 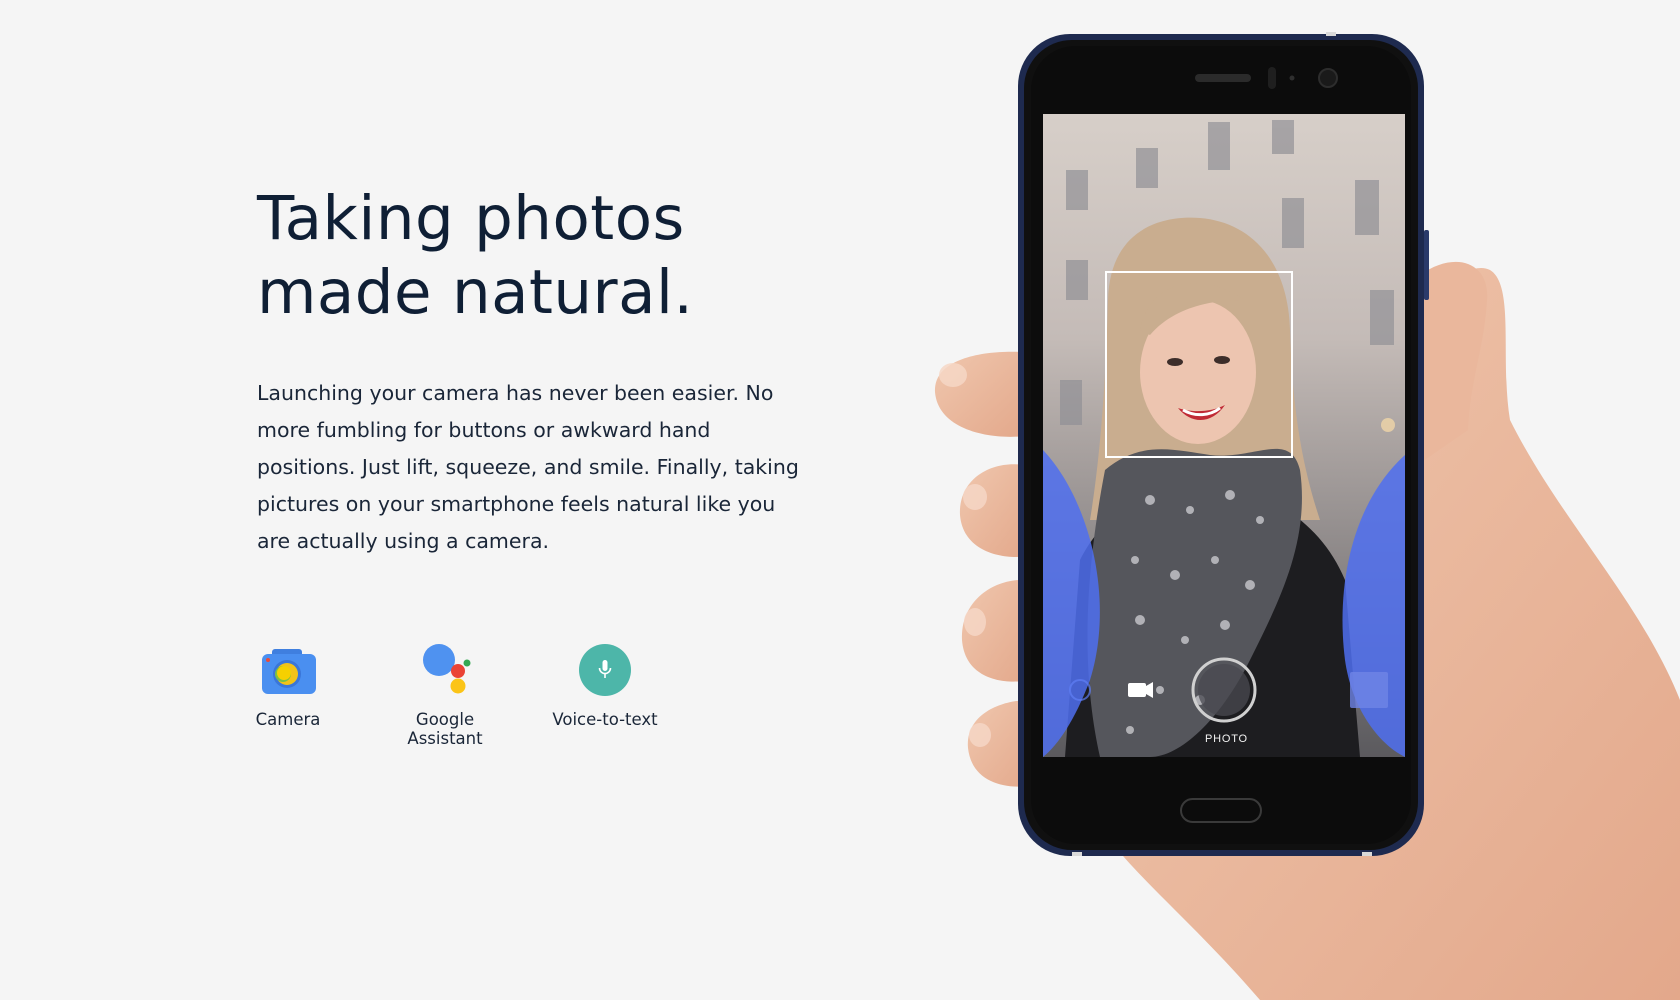 What do you see at coordinates (1140, 690) in the screenshot?
I see `video-mode-icon` at bounding box center [1140, 690].